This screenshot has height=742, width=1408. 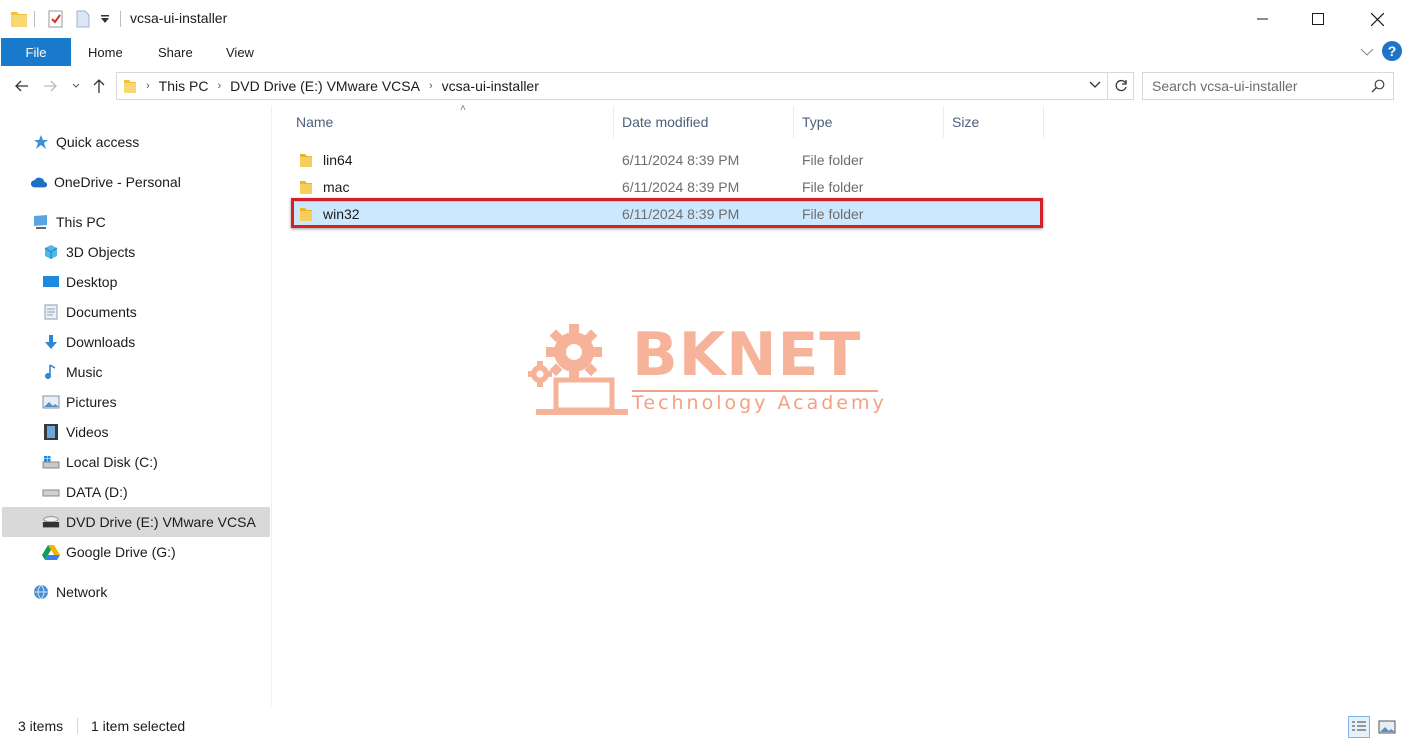 What do you see at coordinates (76, 86) in the screenshot?
I see `recent-locations-button` at bounding box center [76, 86].